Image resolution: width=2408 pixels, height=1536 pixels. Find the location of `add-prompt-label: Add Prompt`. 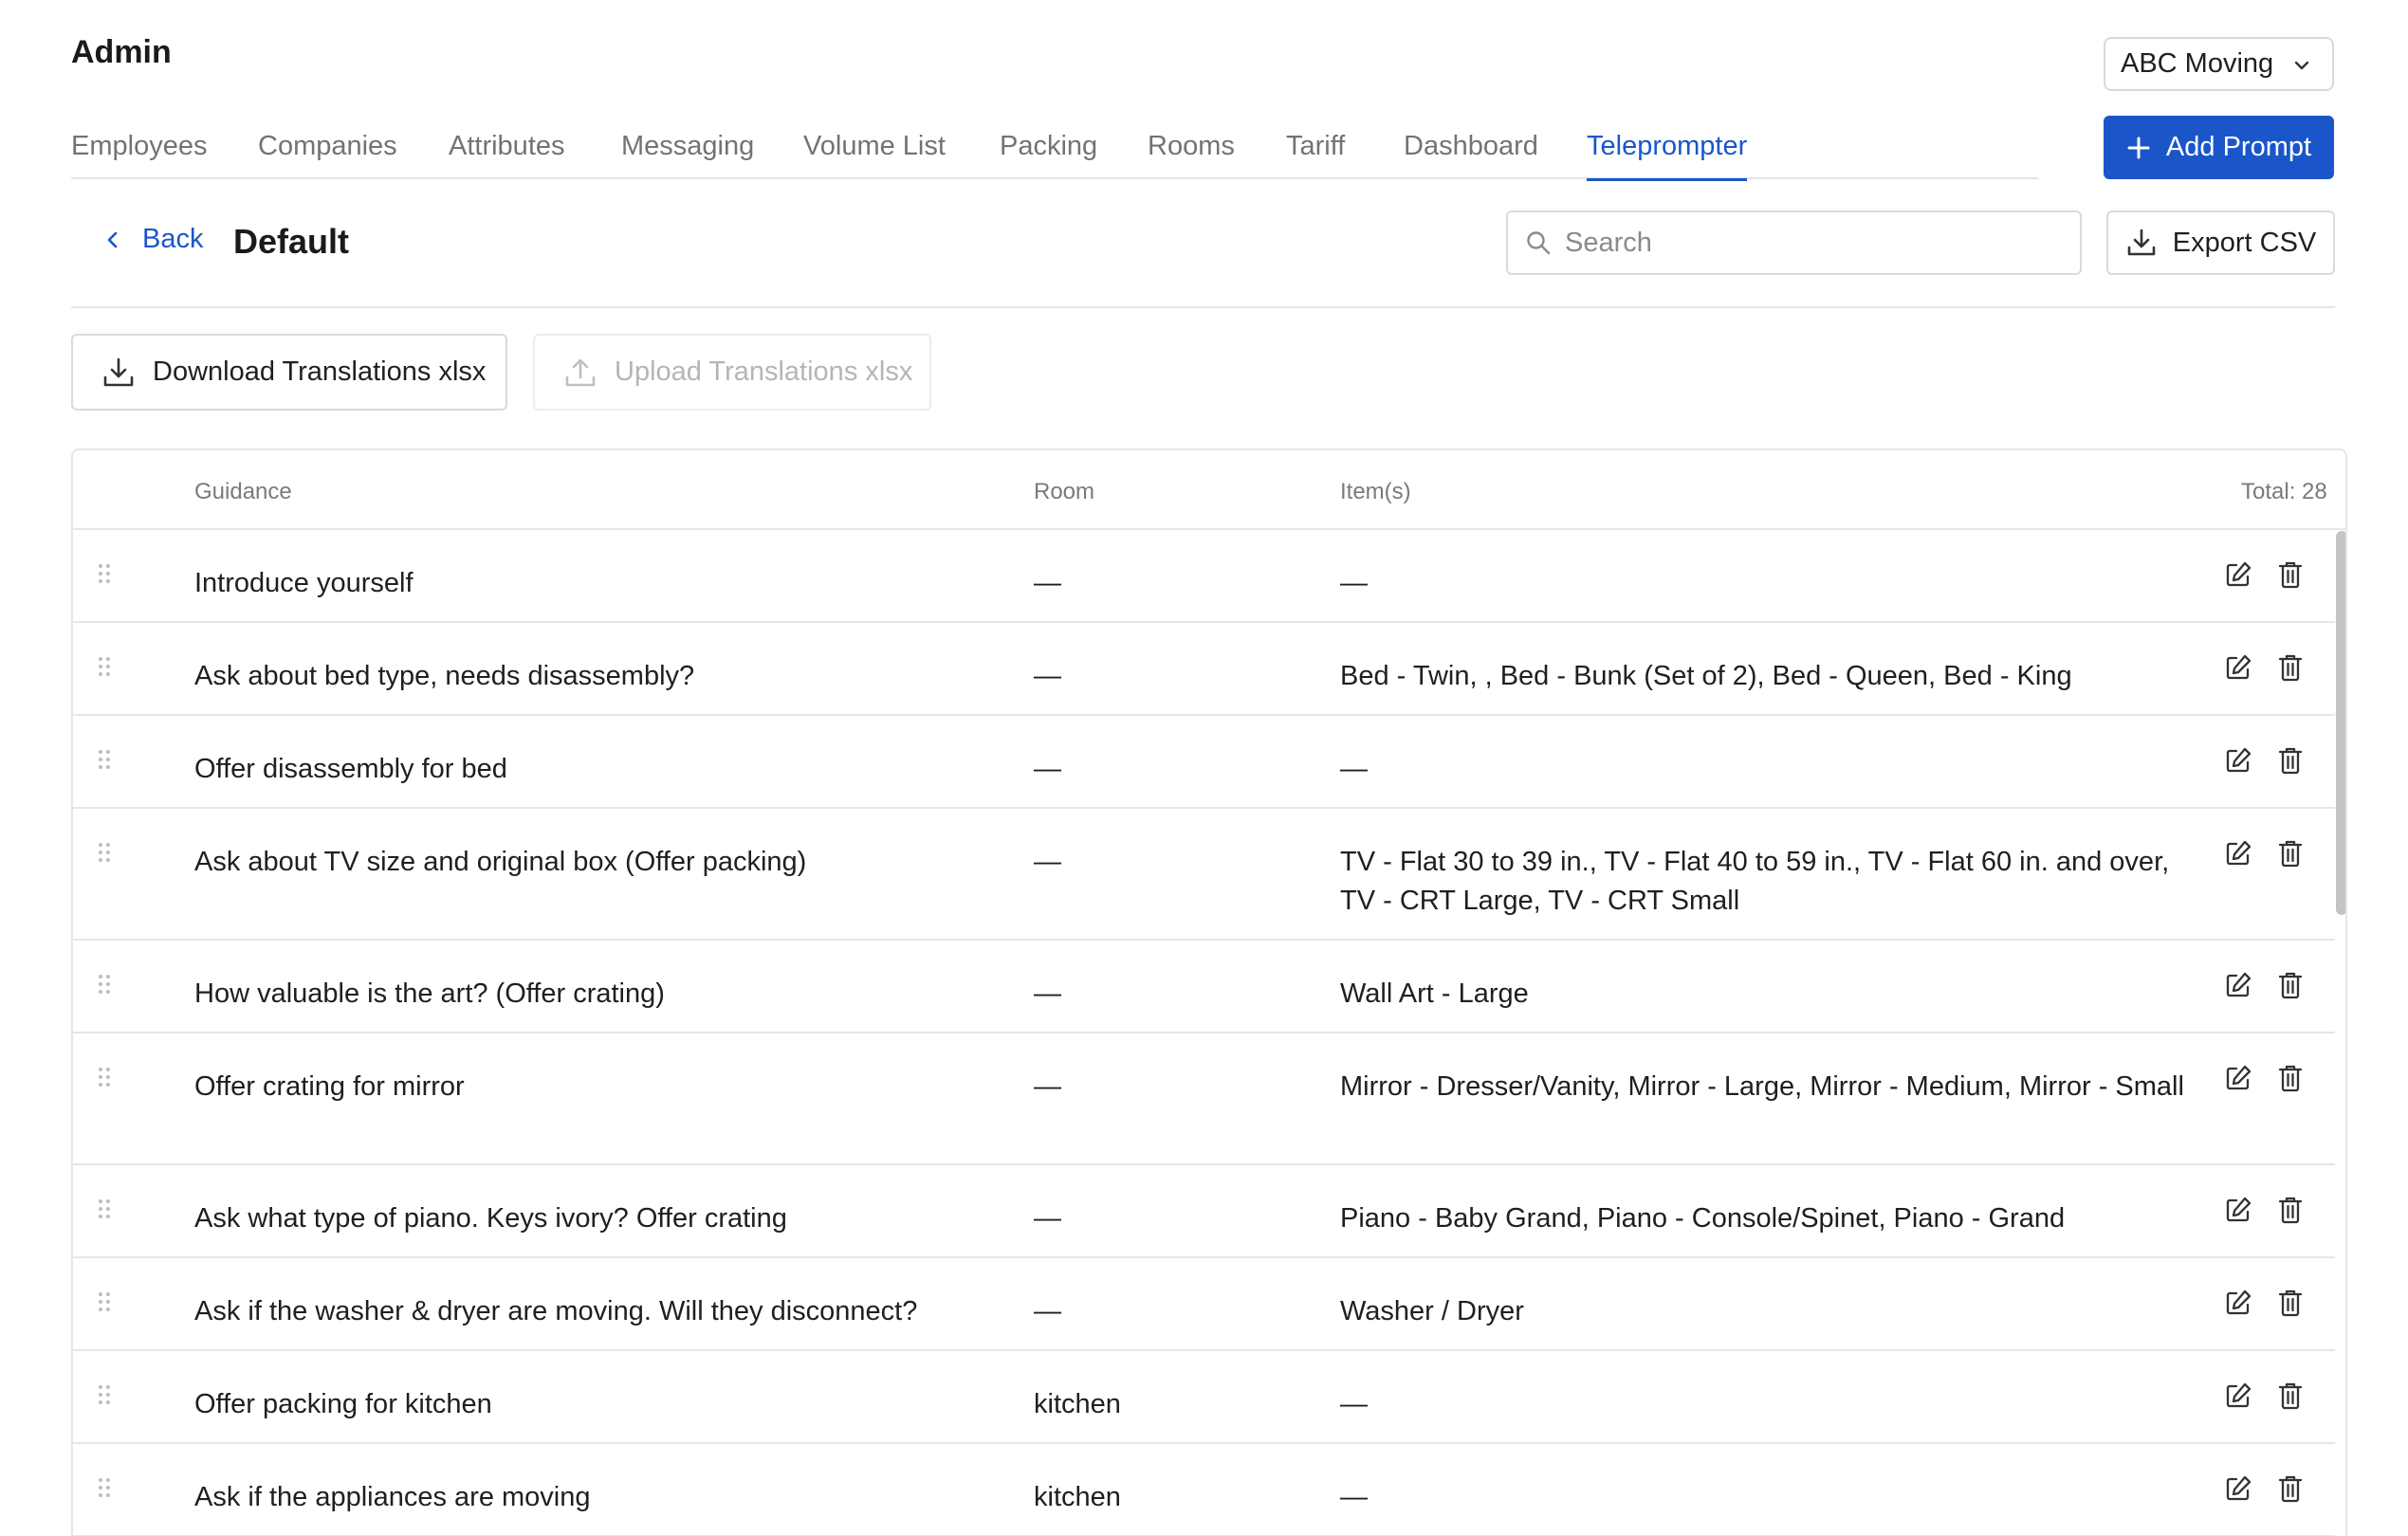

add-prompt-label: Add Prompt is located at coordinates (2239, 147).